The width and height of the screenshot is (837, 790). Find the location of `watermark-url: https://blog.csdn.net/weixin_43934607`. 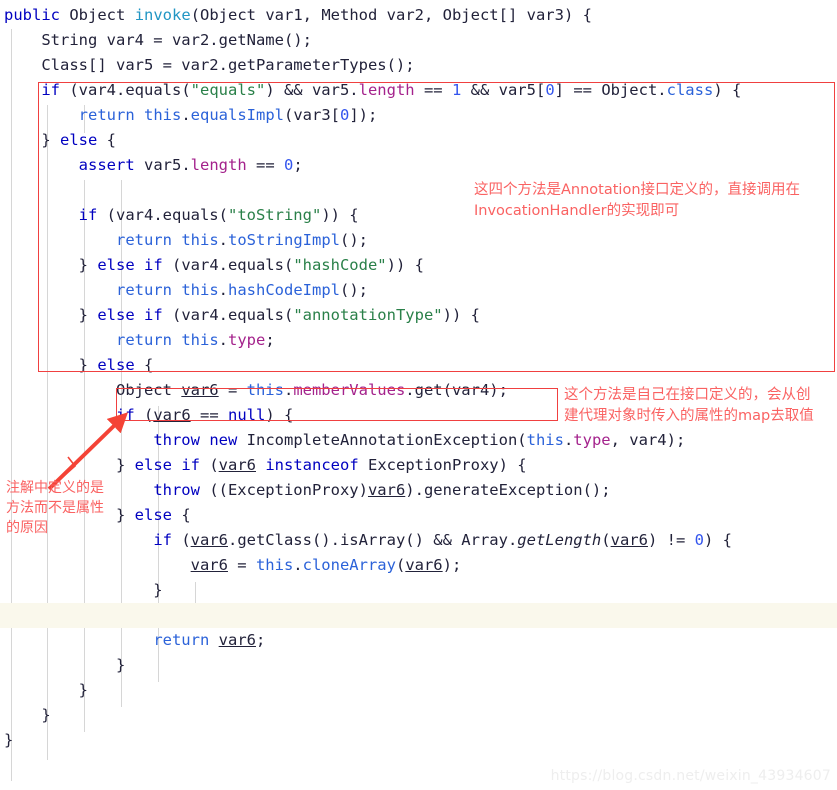

watermark-url: https://blog.csdn.net/weixin_43934607 is located at coordinates (690, 776).